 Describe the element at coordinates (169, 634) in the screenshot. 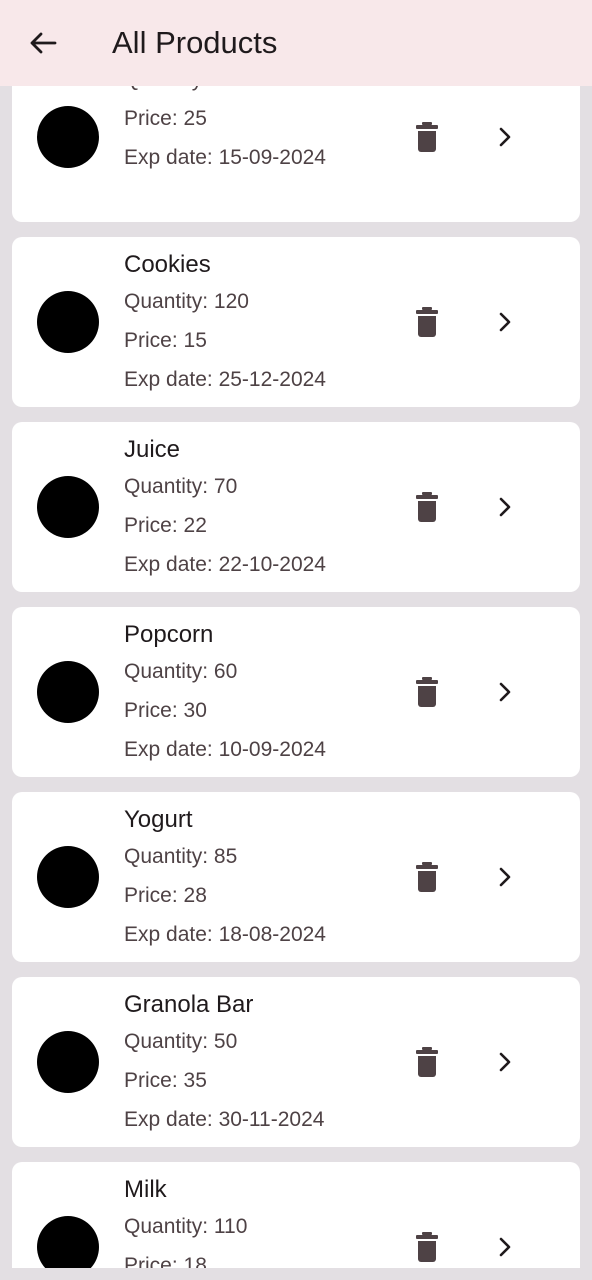

I see `product-name: Popcorn` at that location.